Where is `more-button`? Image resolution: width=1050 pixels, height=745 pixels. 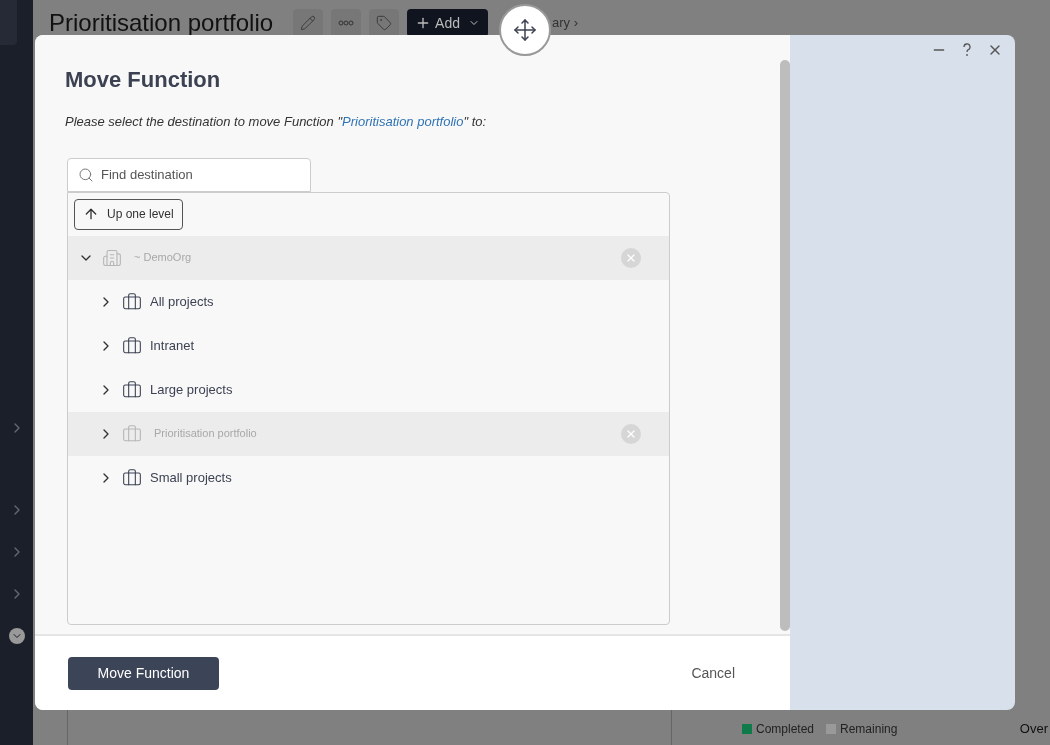
more-button is located at coordinates (346, 23).